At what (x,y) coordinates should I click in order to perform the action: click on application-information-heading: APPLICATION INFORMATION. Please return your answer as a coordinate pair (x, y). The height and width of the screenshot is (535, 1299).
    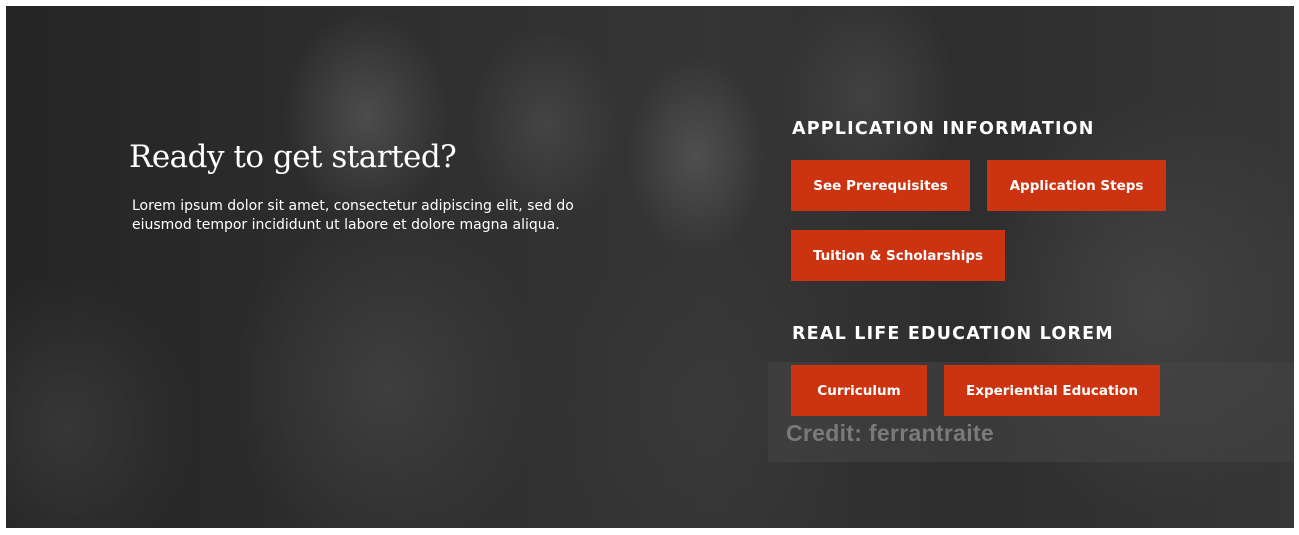
    Looking at the image, I should click on (943, 129).